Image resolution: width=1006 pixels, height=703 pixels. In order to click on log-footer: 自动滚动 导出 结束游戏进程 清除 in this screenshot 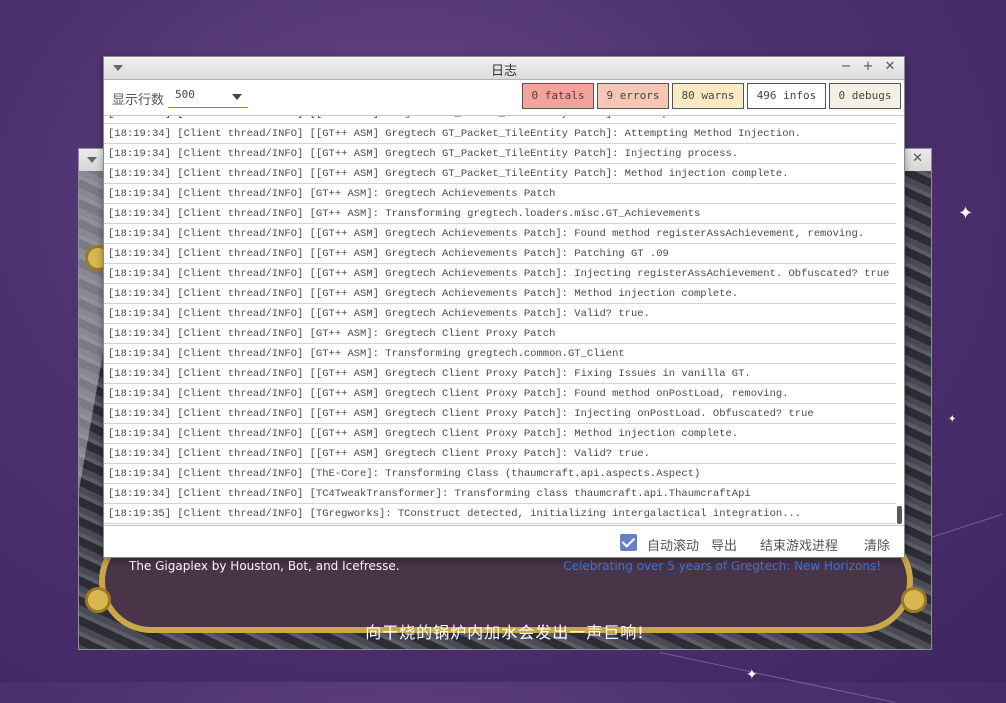, I will do `click(504, 541)`.